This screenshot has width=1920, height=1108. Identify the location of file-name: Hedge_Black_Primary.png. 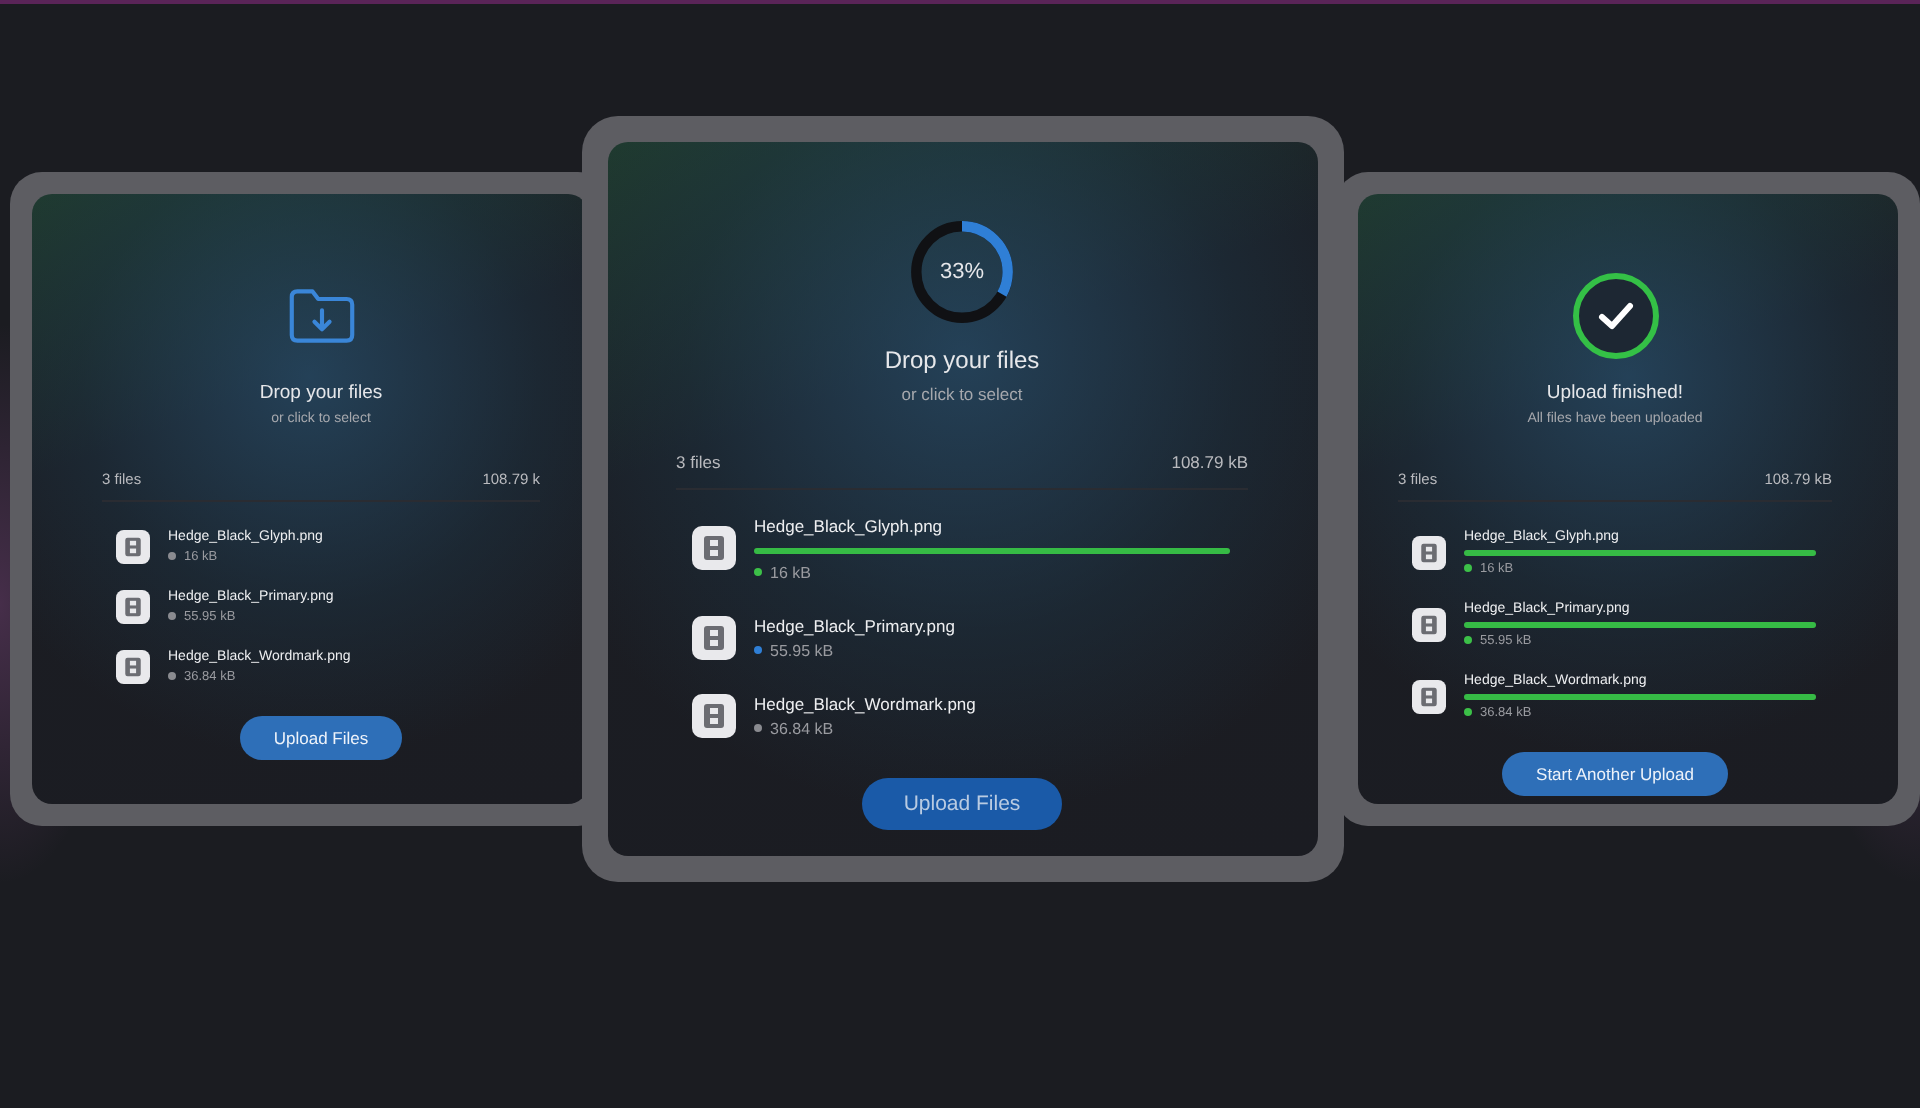
(855, 625).